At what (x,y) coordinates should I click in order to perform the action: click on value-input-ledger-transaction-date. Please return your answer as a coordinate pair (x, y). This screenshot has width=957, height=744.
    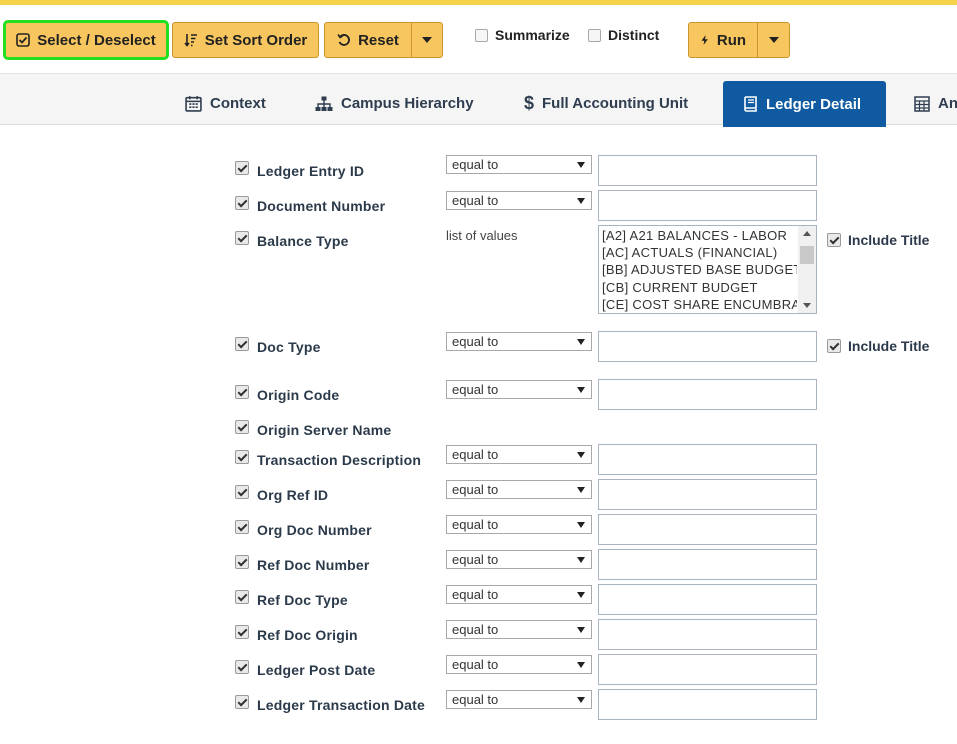
    Looking at the image, I should click on (707, 704).